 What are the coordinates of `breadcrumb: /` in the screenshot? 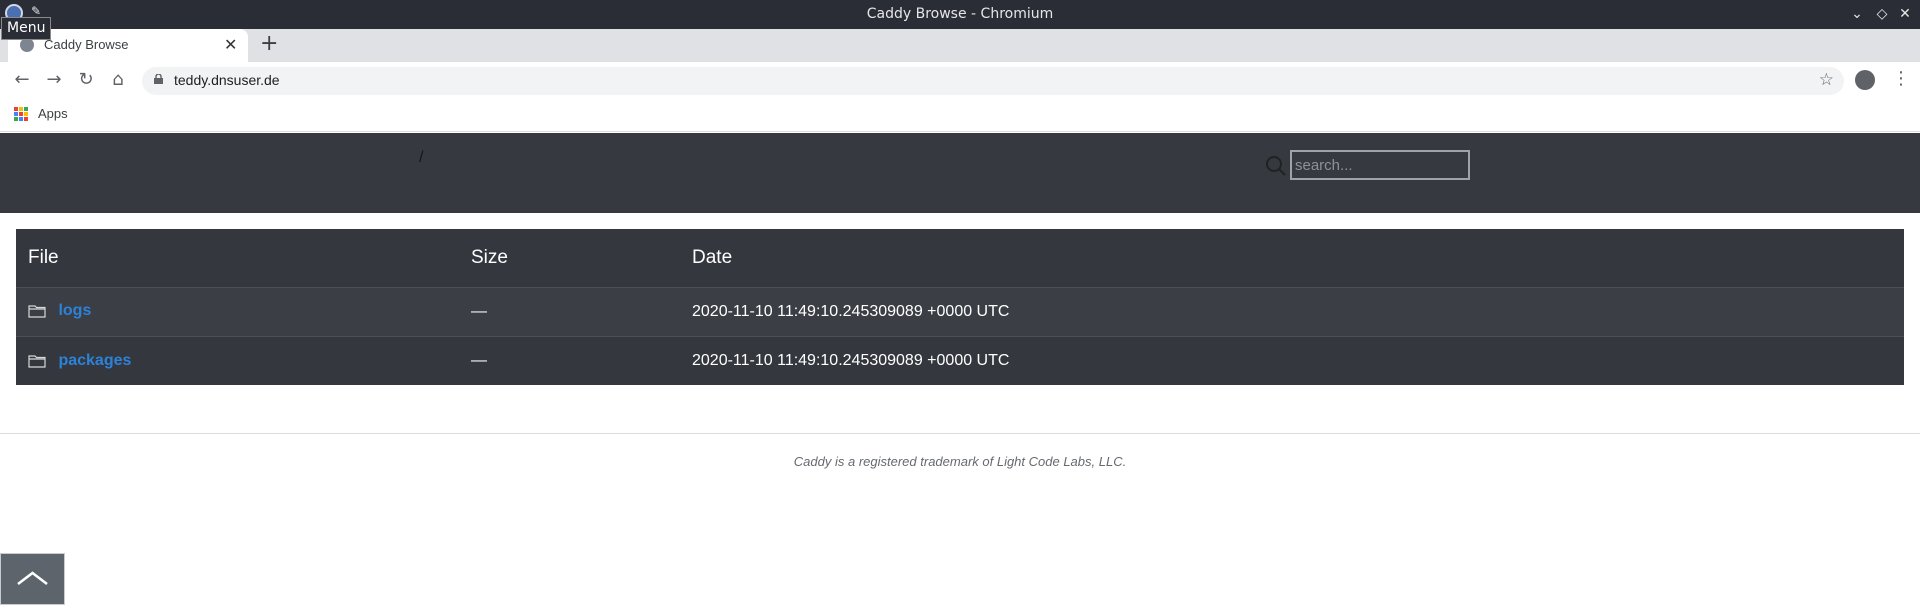 It's located at (421, 158).